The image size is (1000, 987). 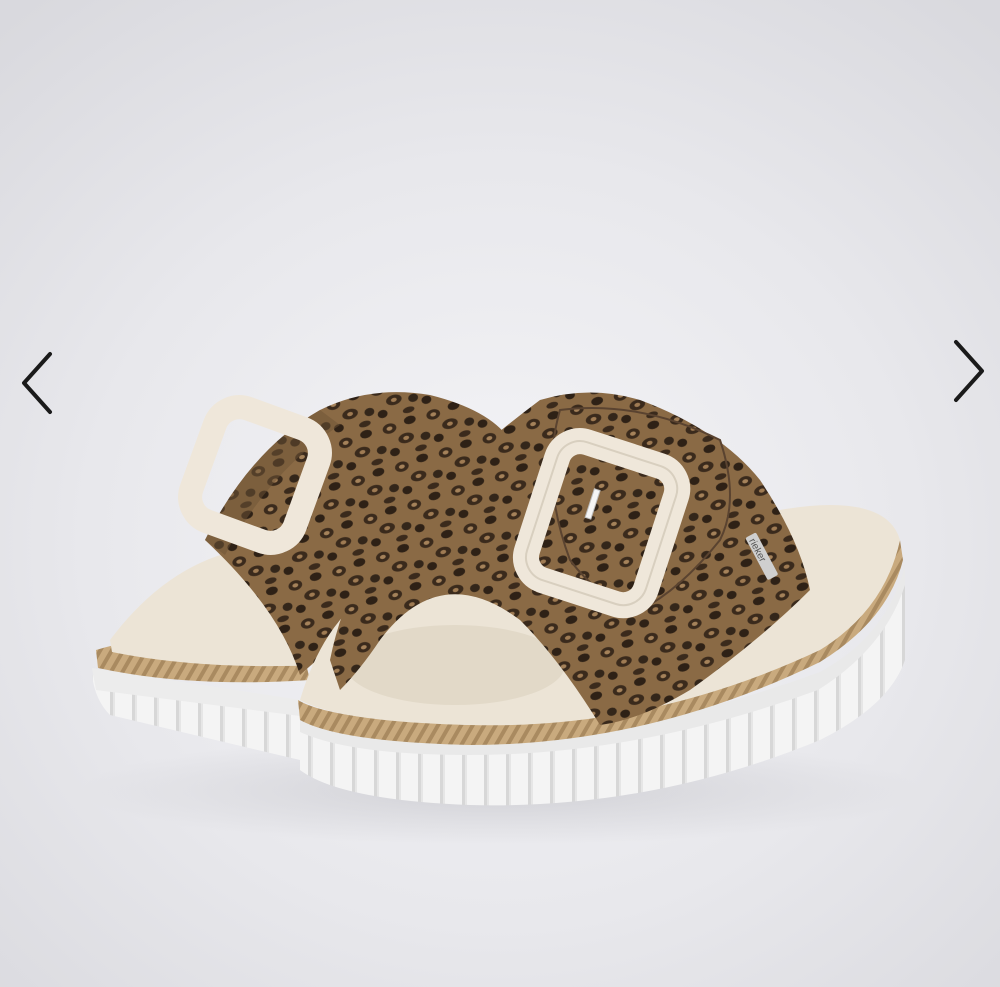 I want to click on chevron-right-icon, so click(x=969, y=371).